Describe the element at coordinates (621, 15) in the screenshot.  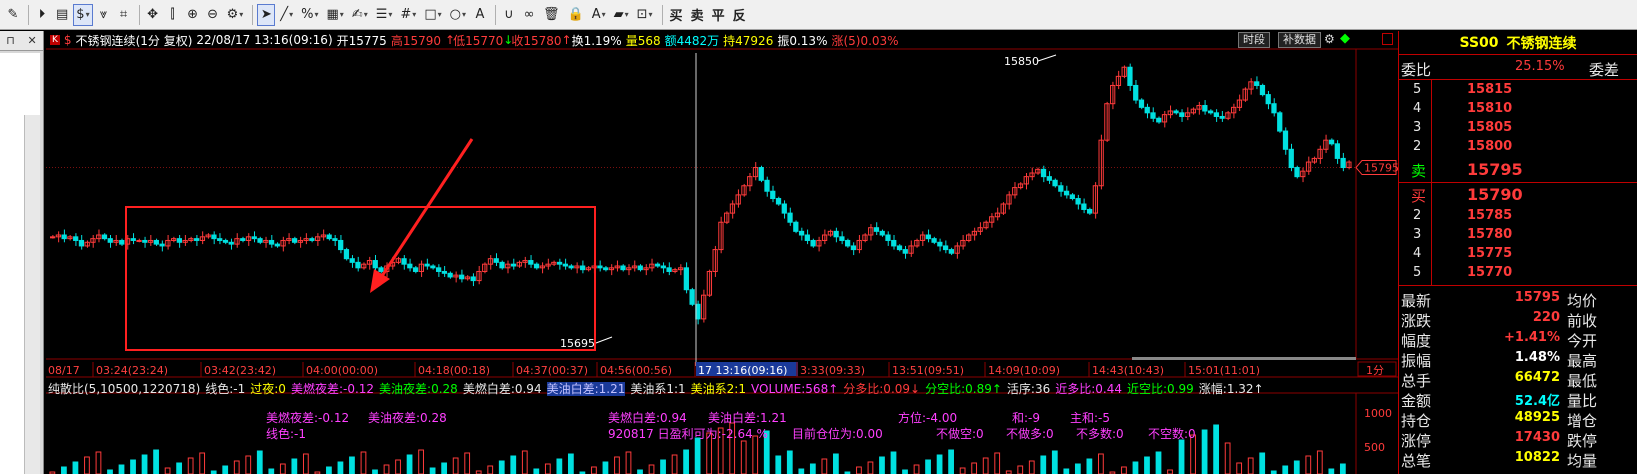
I see `fill-color-icon: ▰` at that location.